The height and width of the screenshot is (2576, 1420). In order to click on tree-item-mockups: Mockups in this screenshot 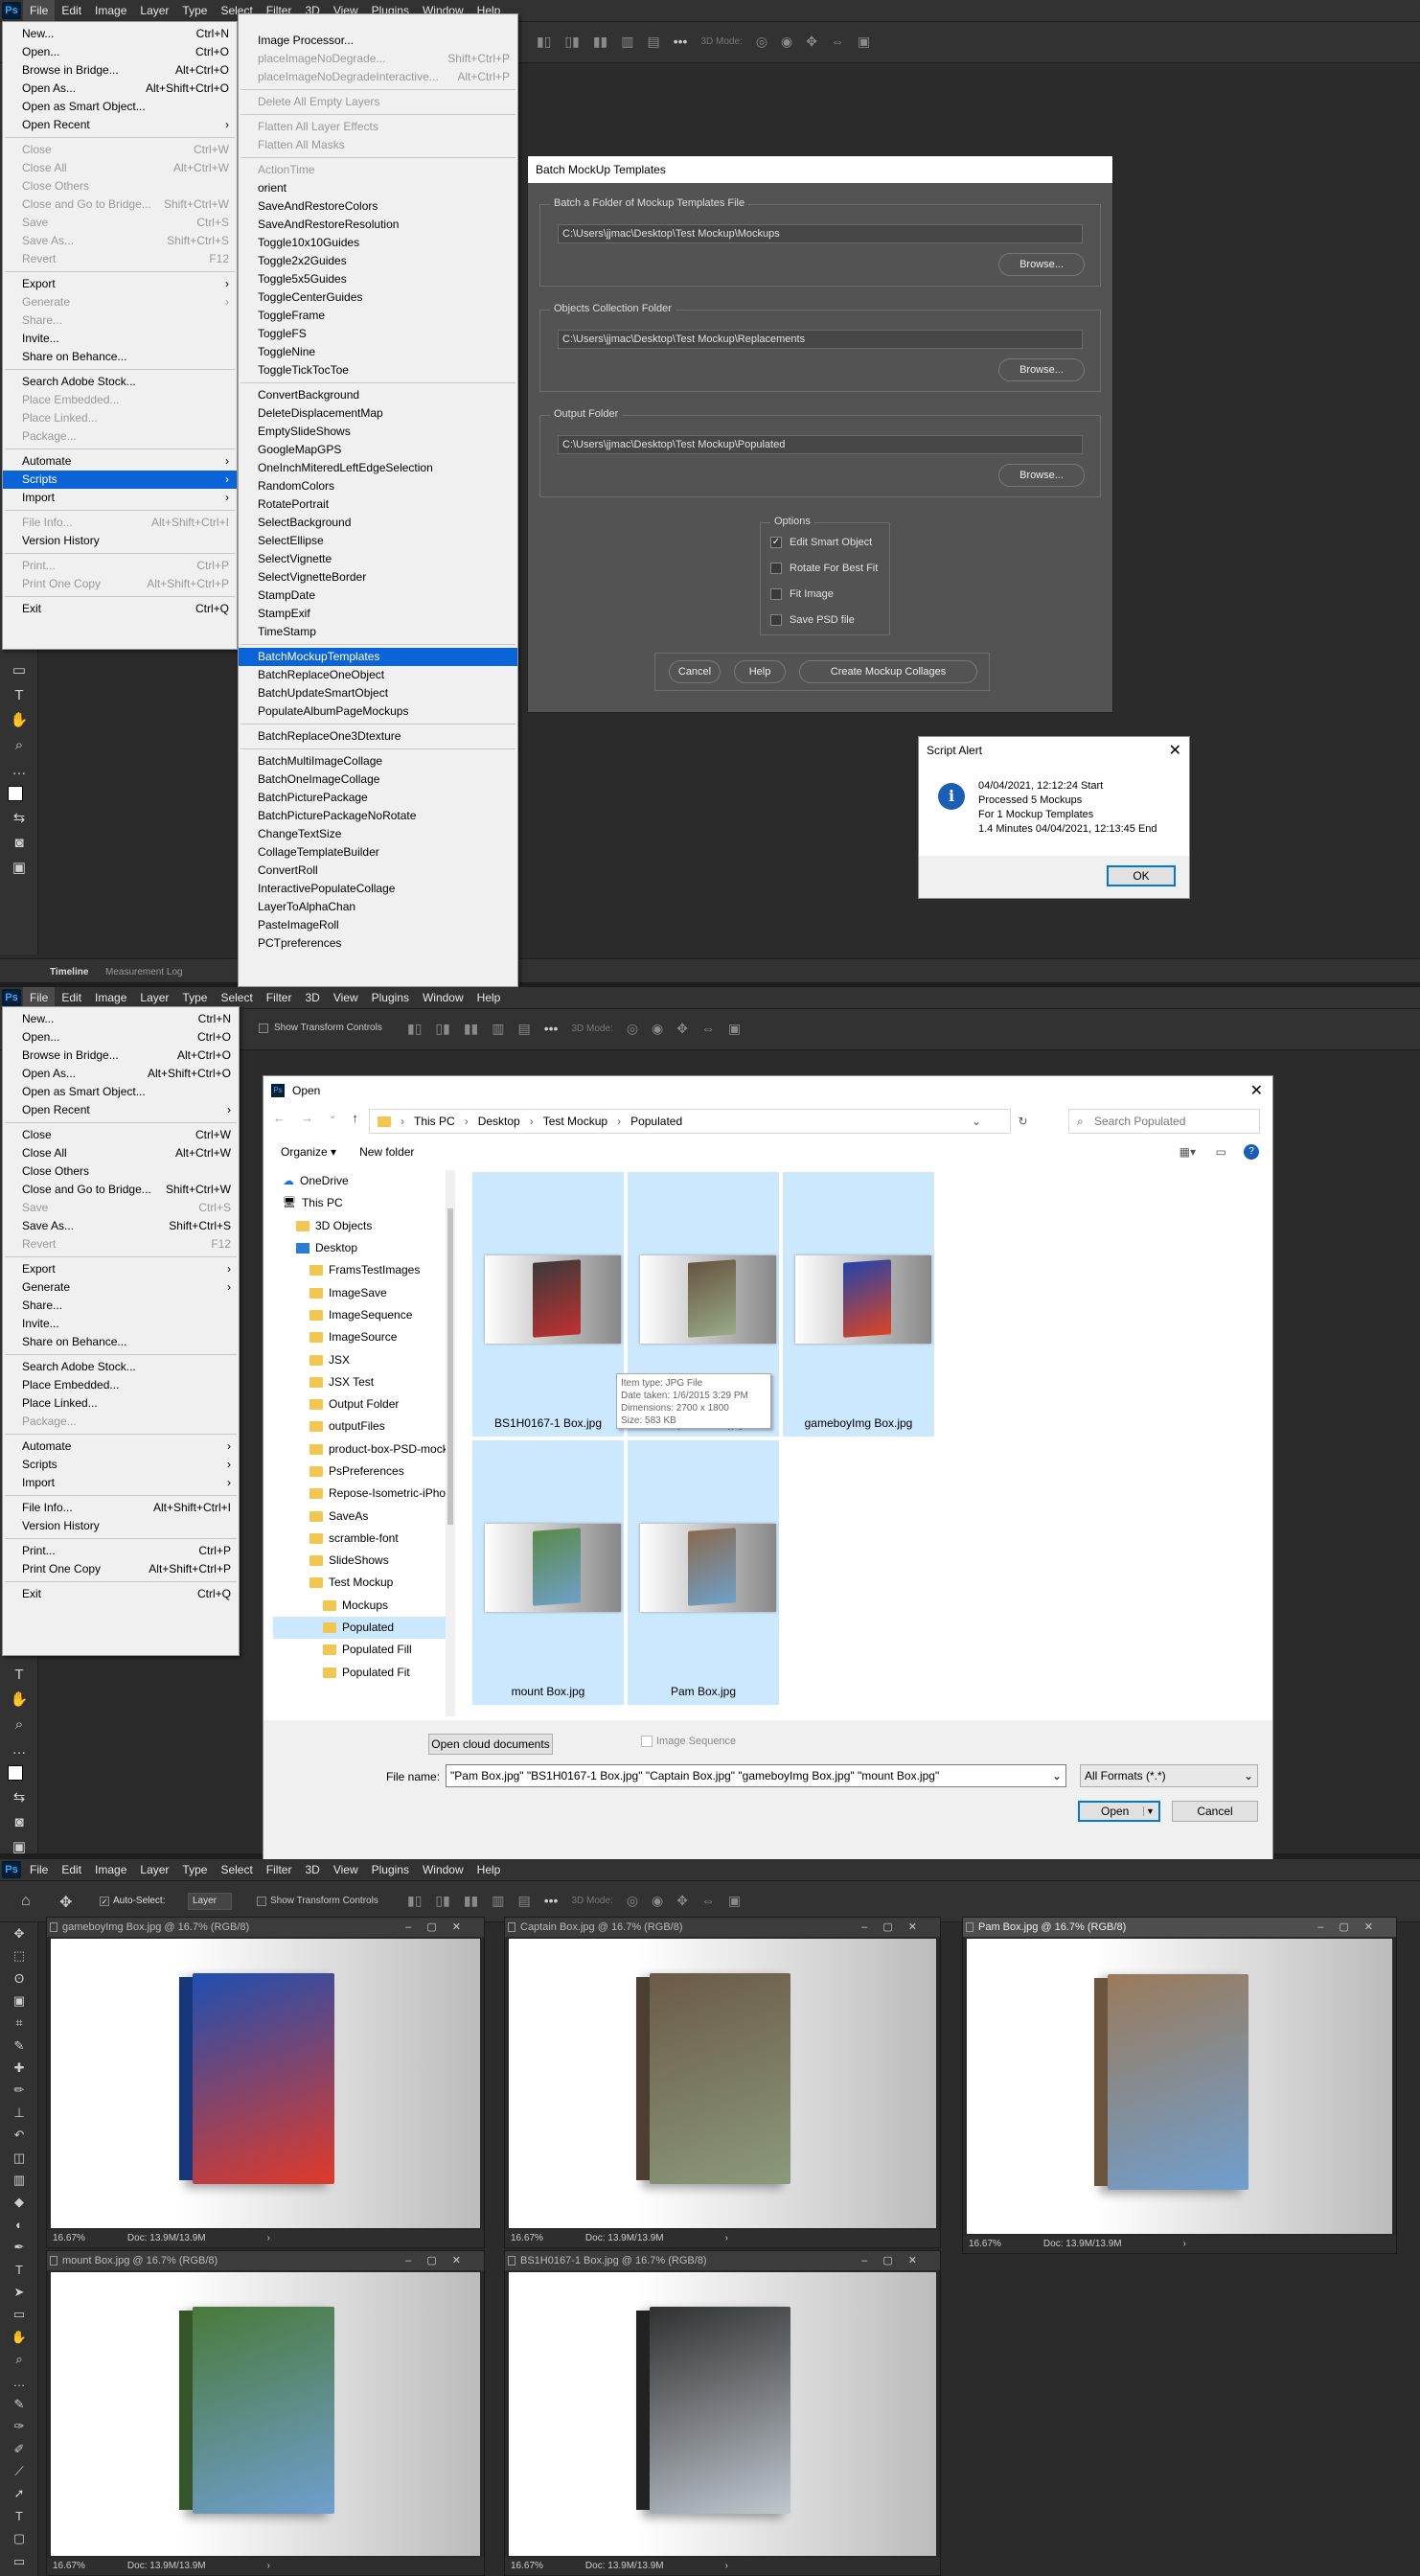, I will do `click(359, 1606)`.